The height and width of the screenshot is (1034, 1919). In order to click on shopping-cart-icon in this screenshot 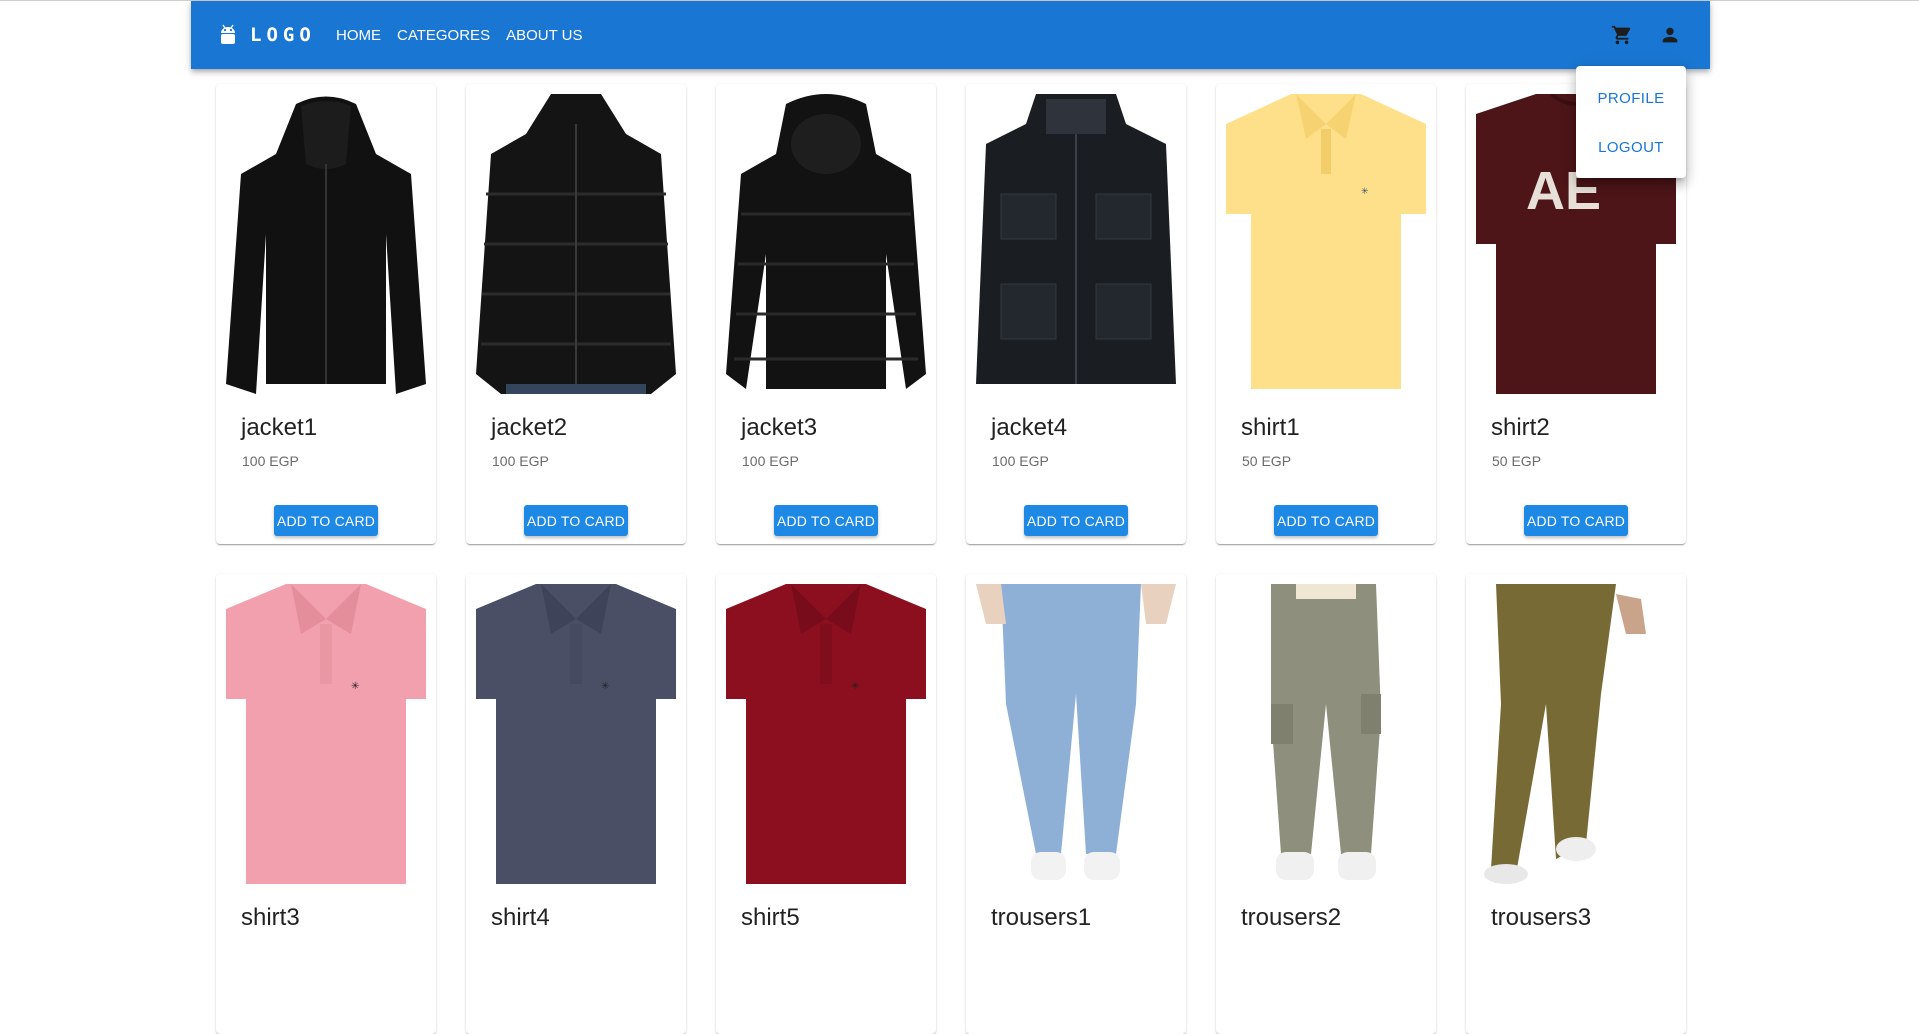, I will do `click(1621, 35)`.